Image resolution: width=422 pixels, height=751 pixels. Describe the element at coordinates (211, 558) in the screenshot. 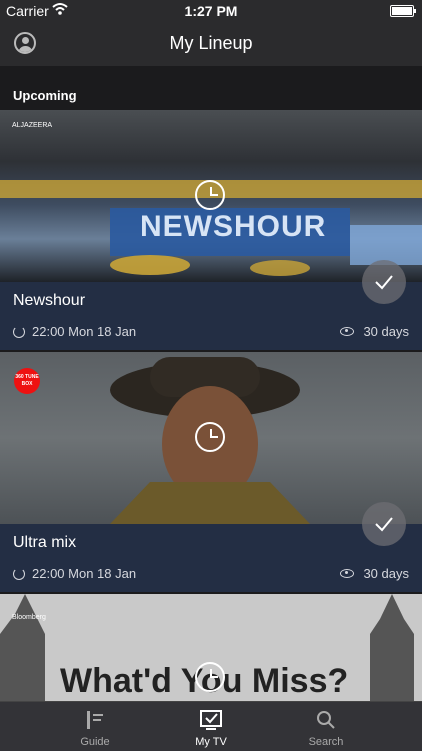

I see `program-info: Ultra mix 22:00 Mon 18 Jan 30 days` at that location.